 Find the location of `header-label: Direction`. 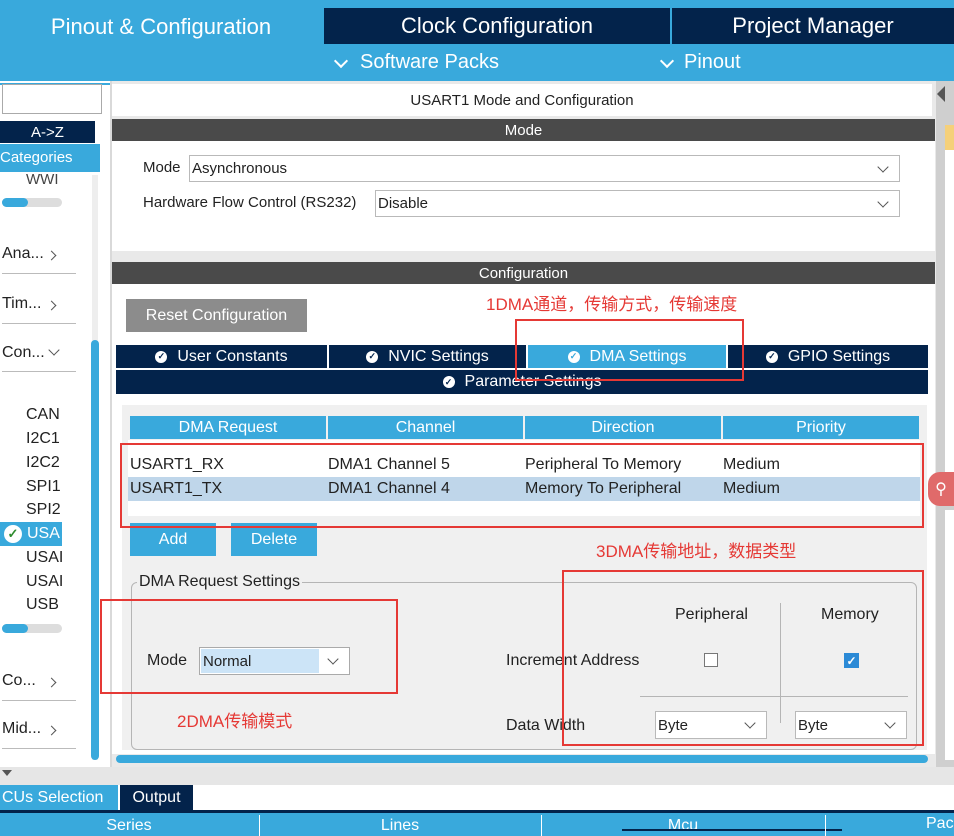

header-label: Direction is located at coordinates (623, 427).